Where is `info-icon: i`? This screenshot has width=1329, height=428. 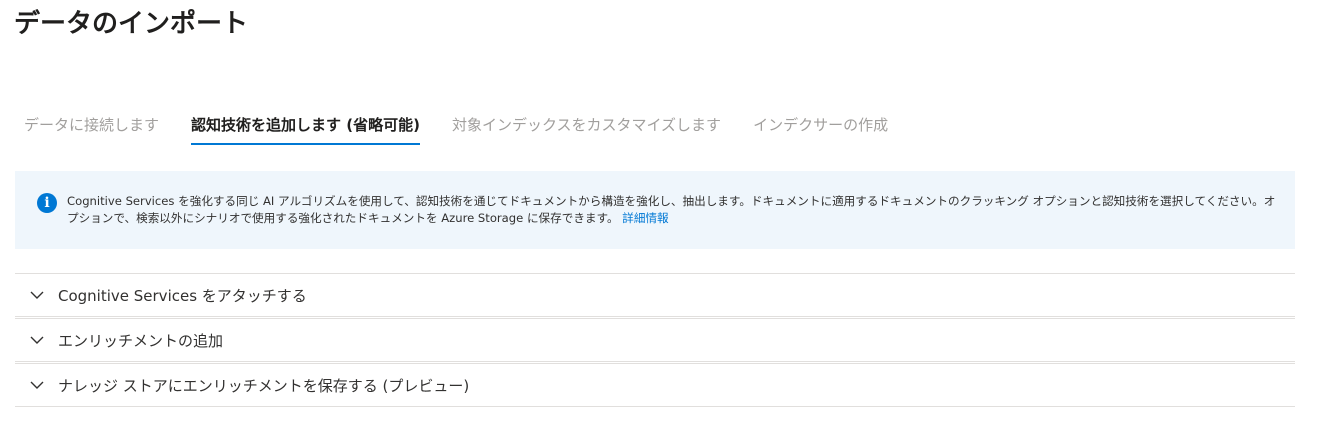
info-icon: i is located at coordinates (47, 203).